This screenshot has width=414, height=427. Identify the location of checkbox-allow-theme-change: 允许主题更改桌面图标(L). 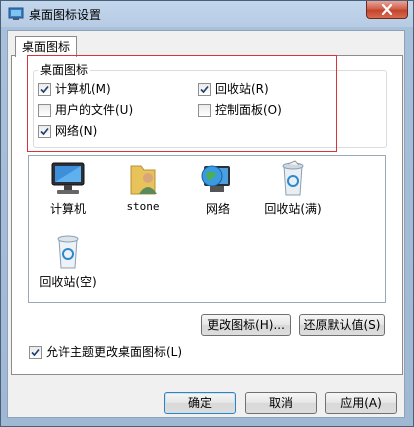
(105, 352).